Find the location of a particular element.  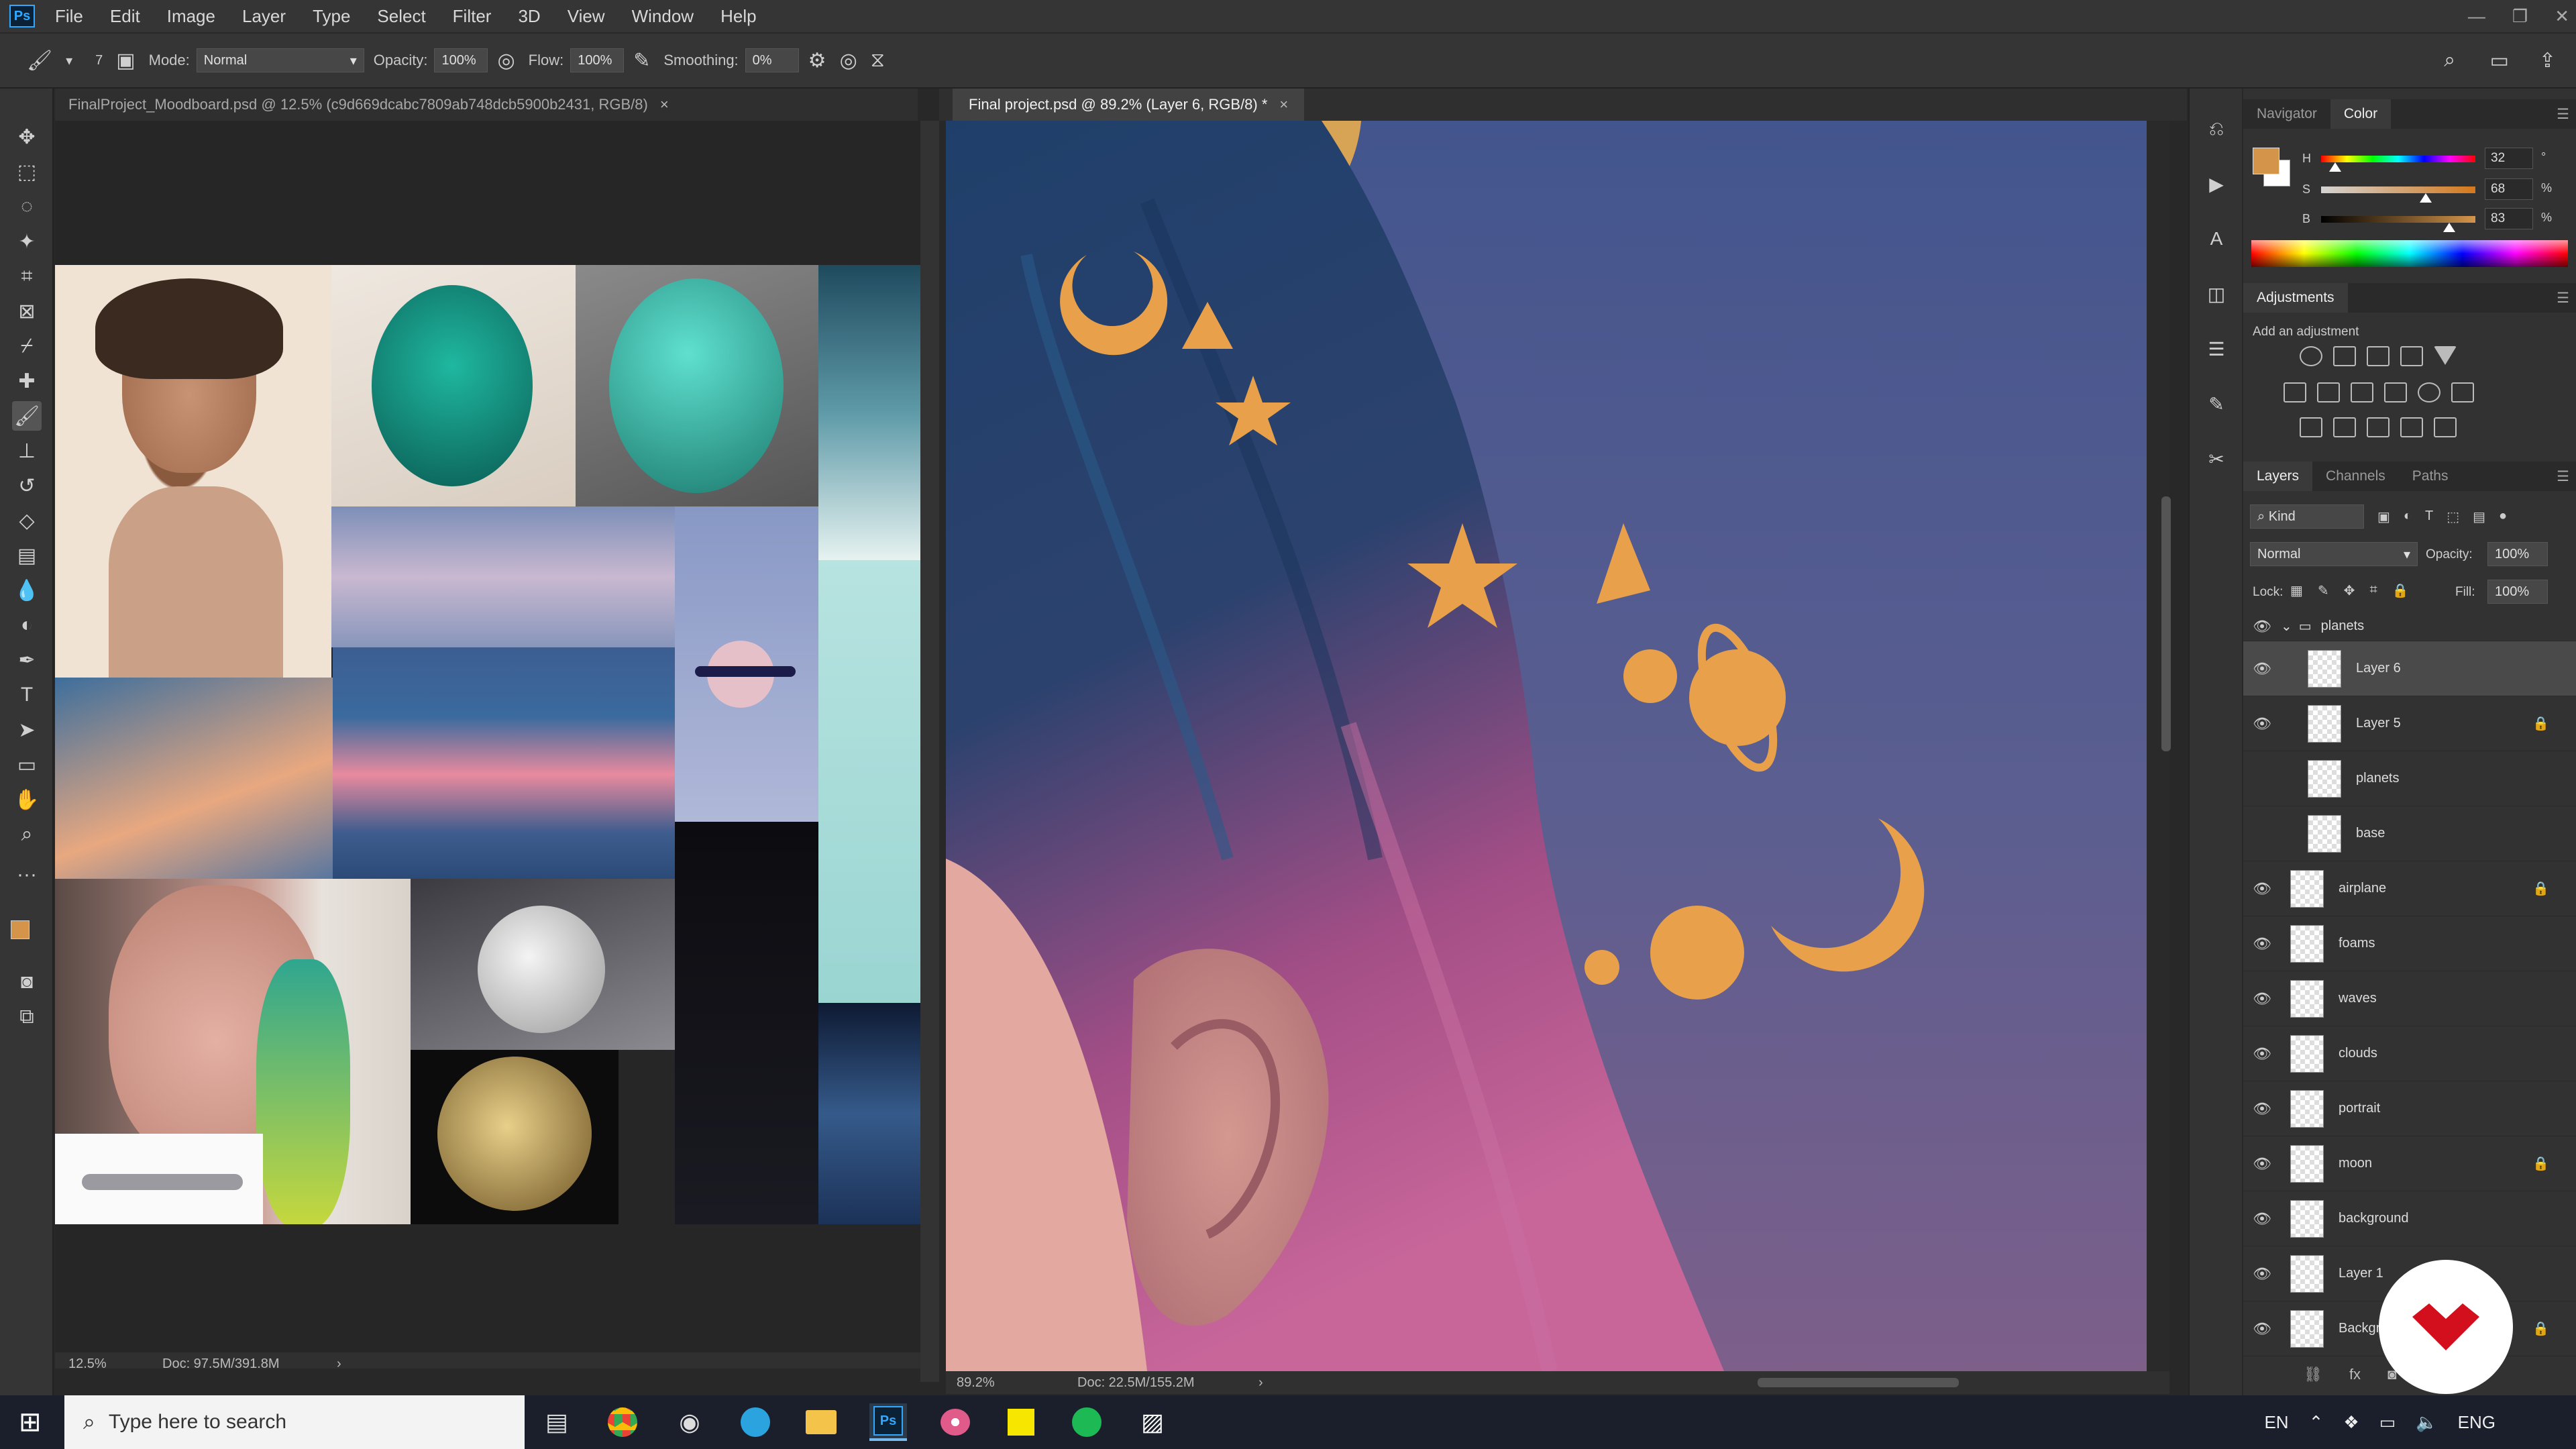

selective-color-icon is located at coordinates (2411, 427).